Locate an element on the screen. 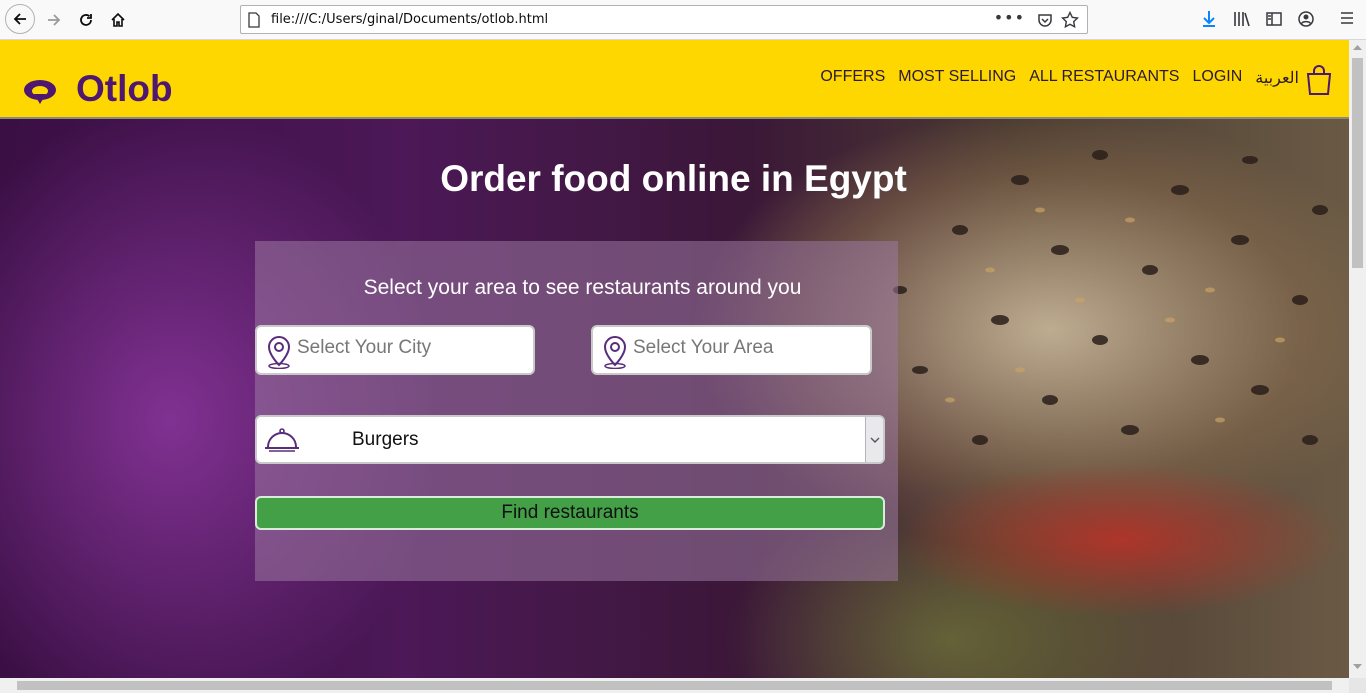  hamburger-menu-icon is located at coordinates (1347, 18).